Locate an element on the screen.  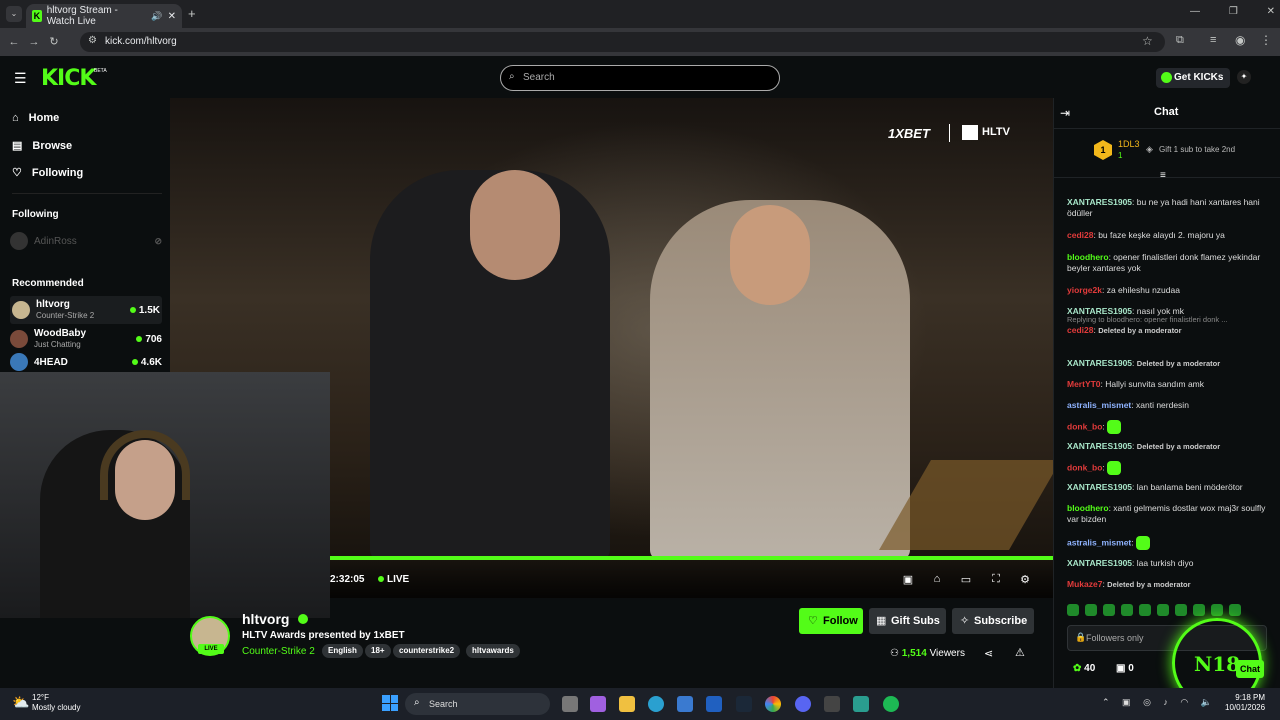
clip-icon: ⌂ is located at coordinates (937, 579).